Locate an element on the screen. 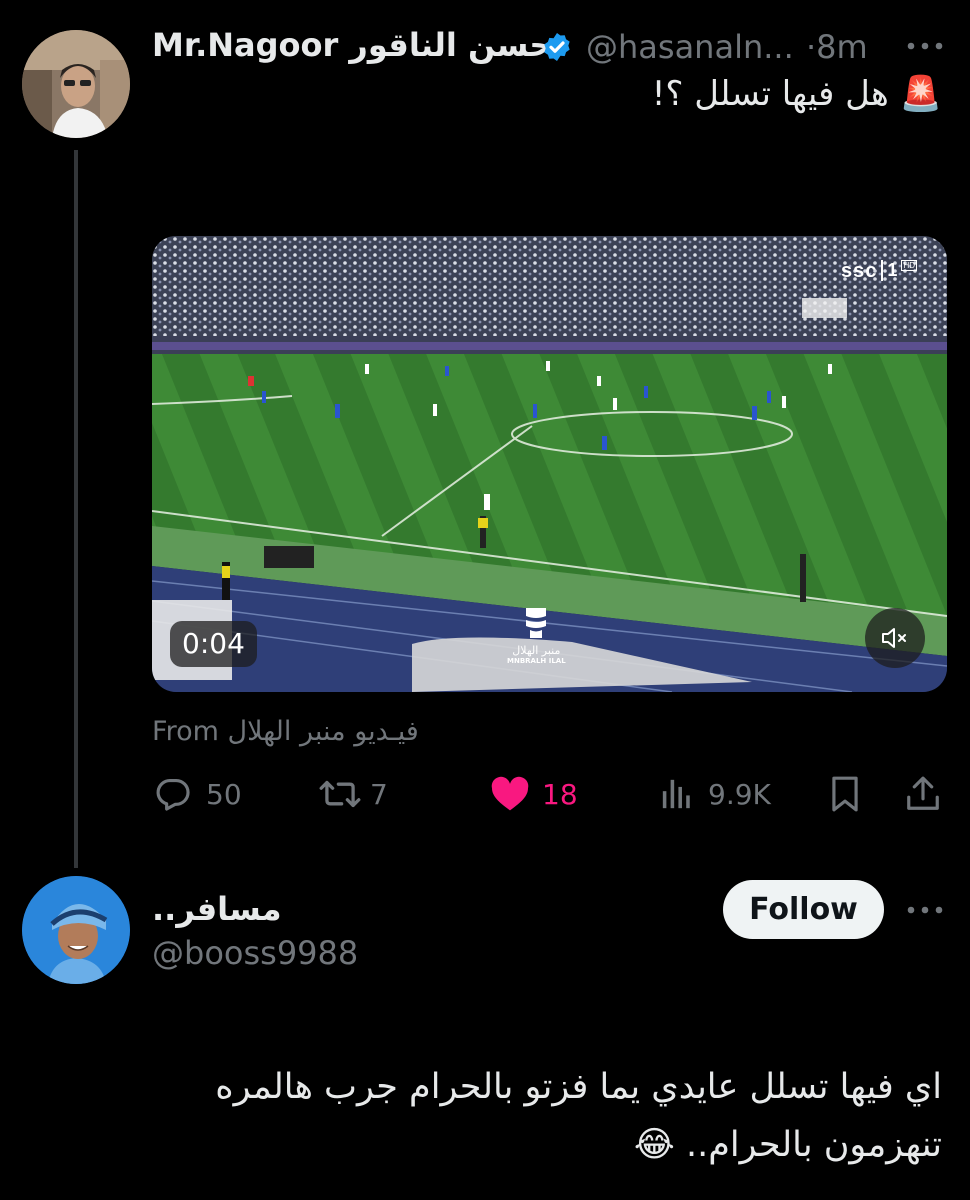  mute-icon is located at coordinates (894, 638).